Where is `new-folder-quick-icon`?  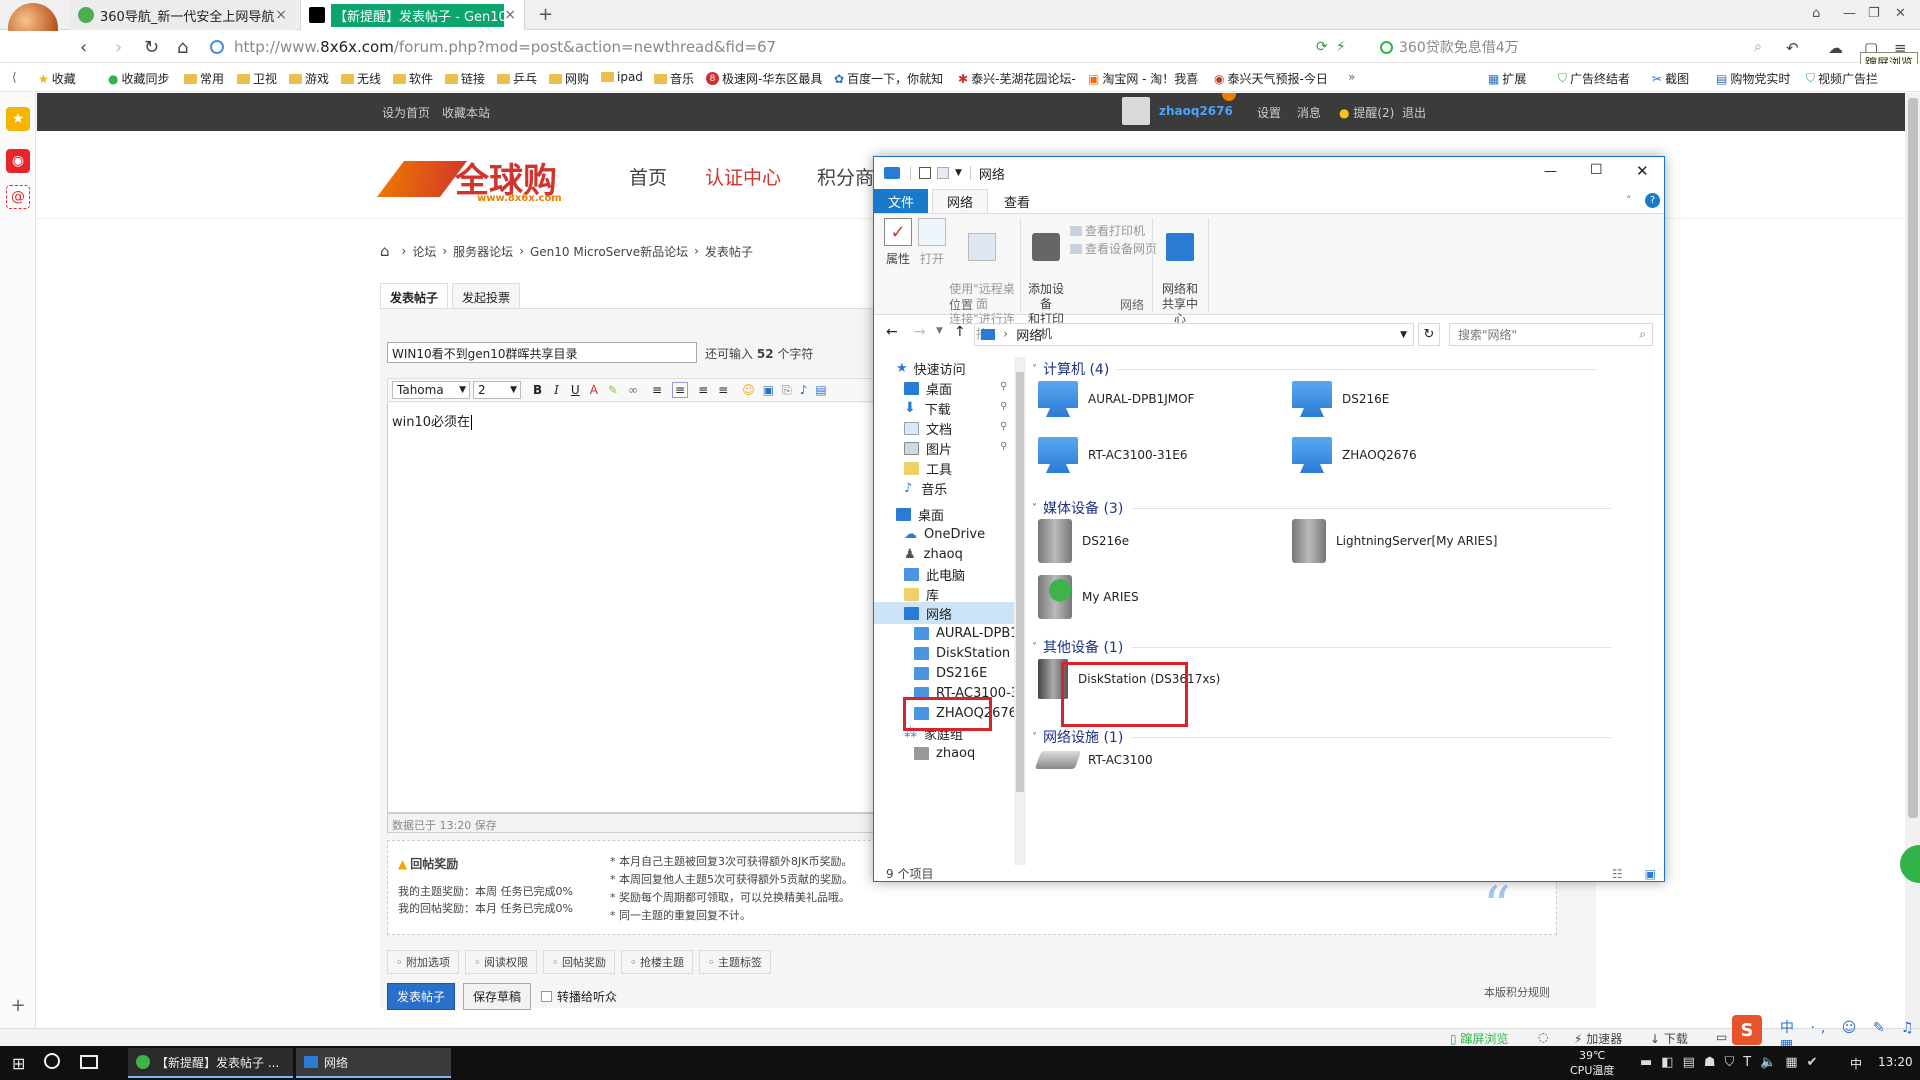
new-folder-quick-icon is located at coordinates (943, 173).